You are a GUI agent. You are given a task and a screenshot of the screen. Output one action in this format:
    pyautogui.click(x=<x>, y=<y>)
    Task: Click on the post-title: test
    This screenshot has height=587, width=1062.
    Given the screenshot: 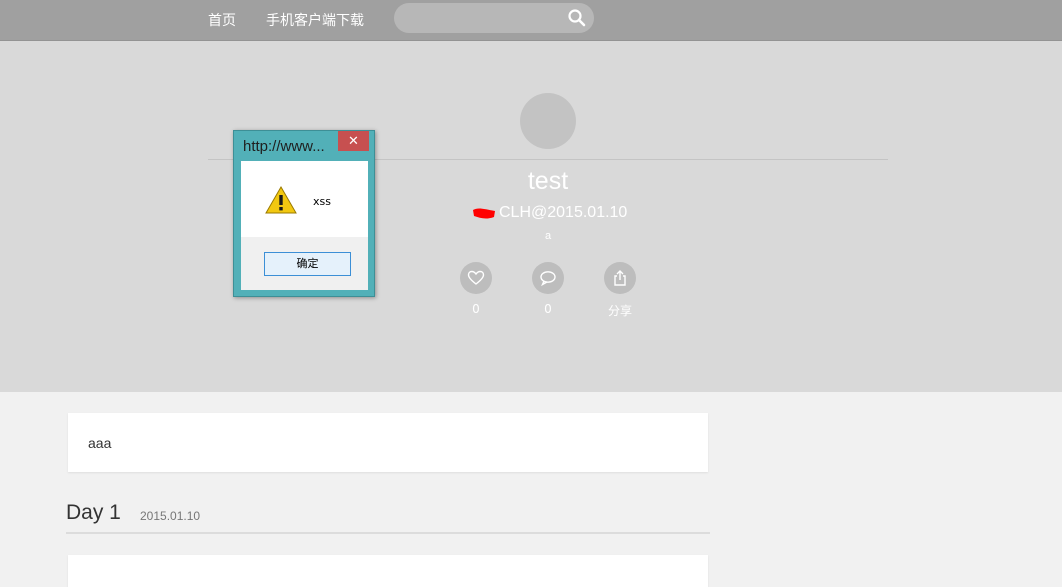 What is the action you would take?
    pyautogui.click(x=548, y=181)
    